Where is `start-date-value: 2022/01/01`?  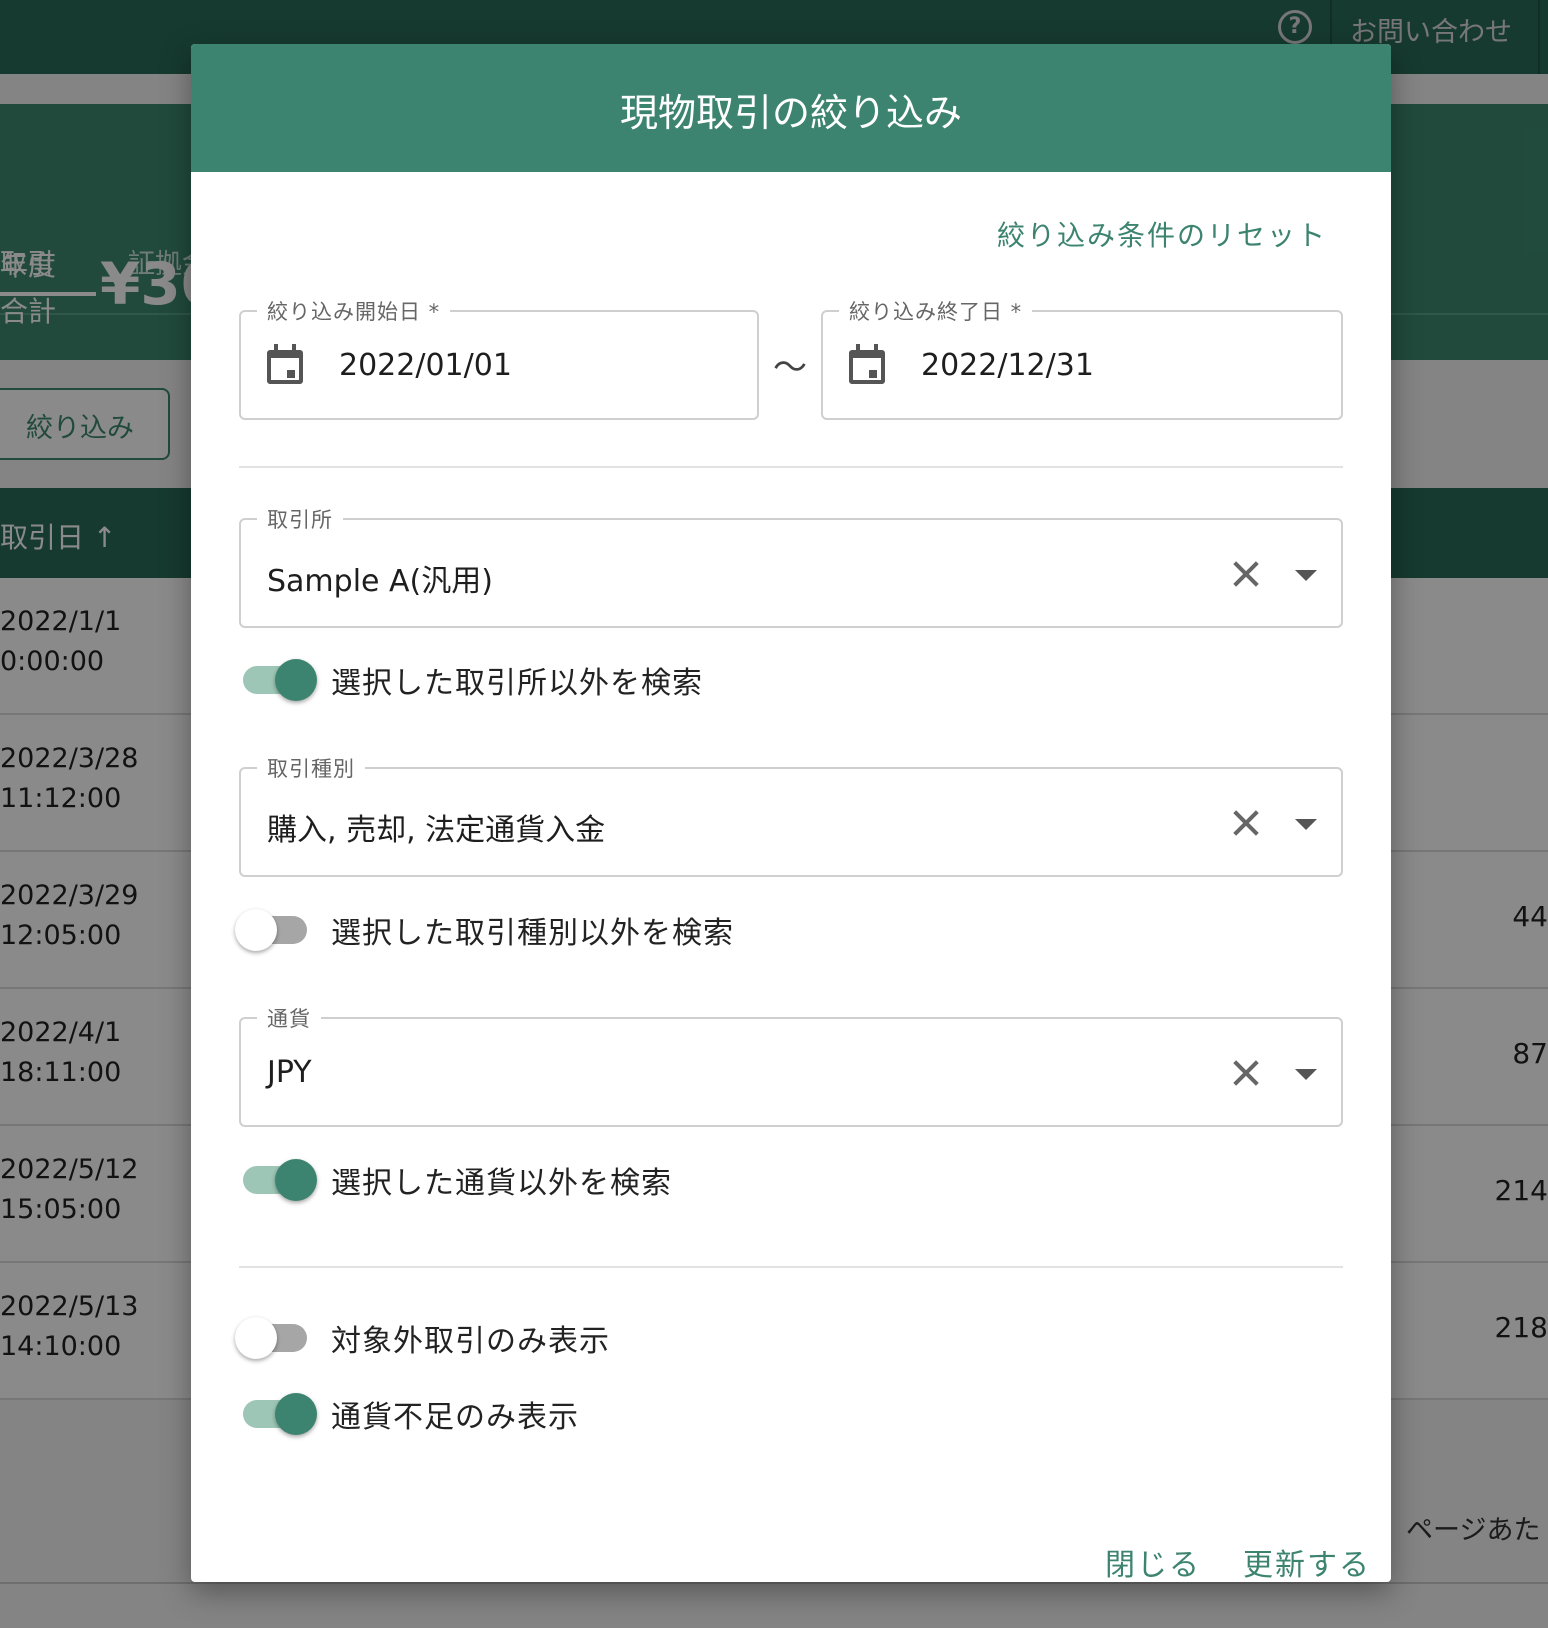 start-date-value: 2022/01/01 is located at coordinates (425, 365).